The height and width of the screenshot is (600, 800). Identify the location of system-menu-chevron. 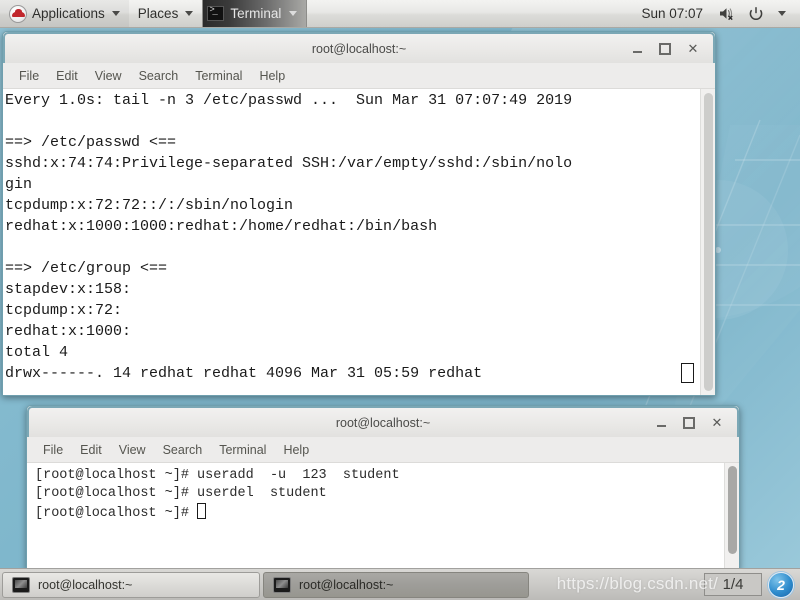
(781, 13).